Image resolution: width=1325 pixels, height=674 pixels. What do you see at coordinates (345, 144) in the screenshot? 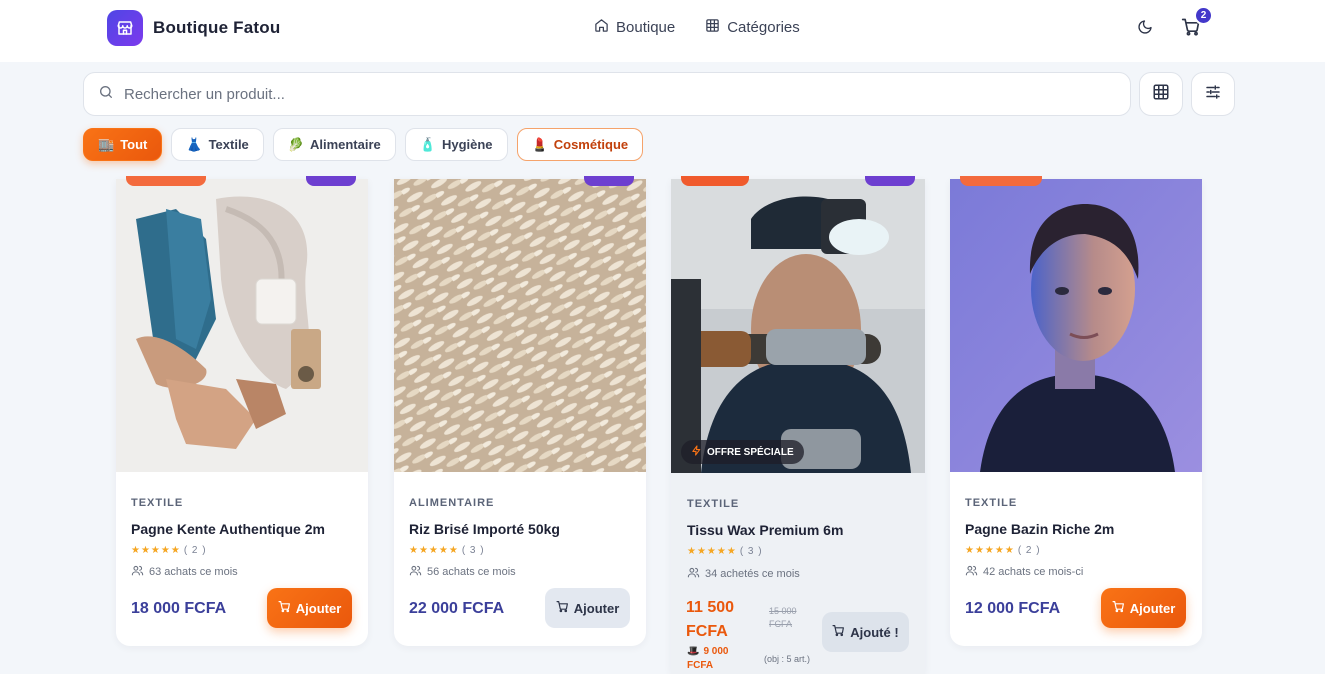
I see `chip-label: Alimentaire` at bounding box center [345, 144].